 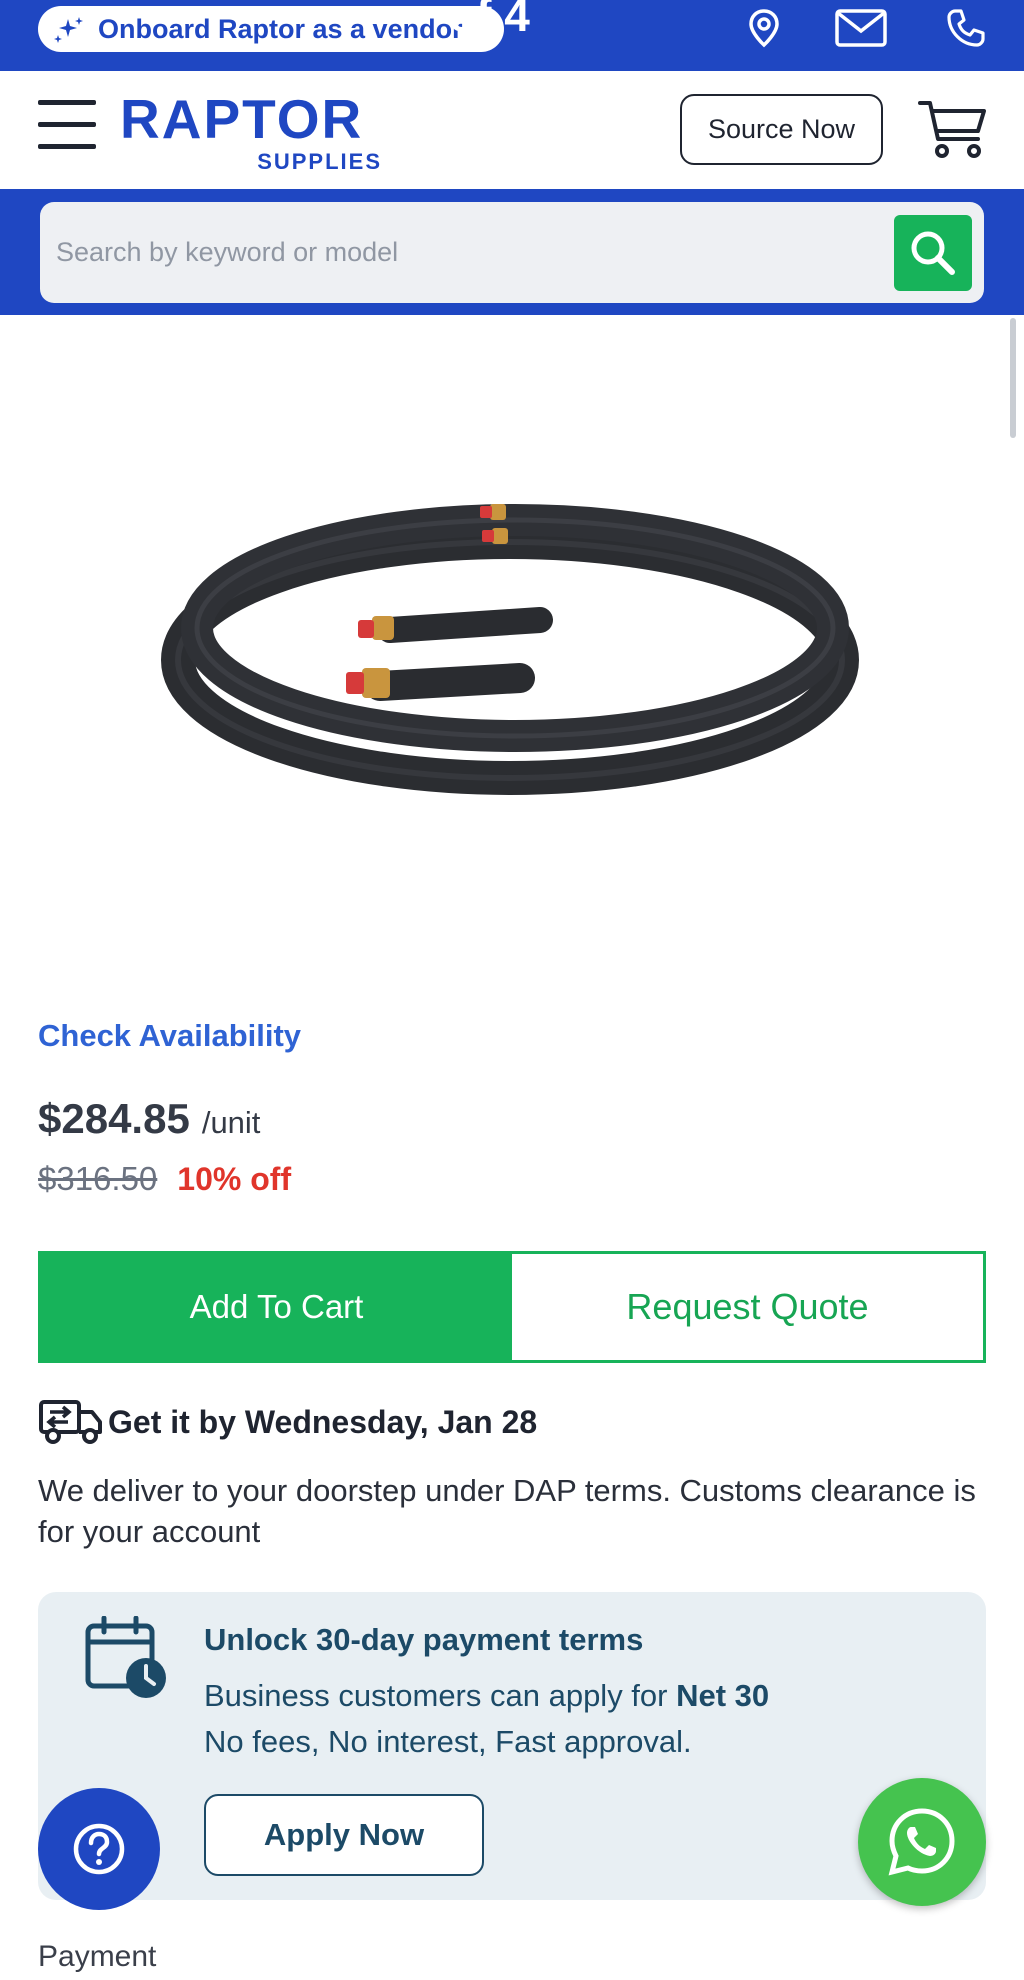 What do you see at coordinates (953, 129) in the screenshot?
I see `cart-icon` at bounding box center [953, 129].